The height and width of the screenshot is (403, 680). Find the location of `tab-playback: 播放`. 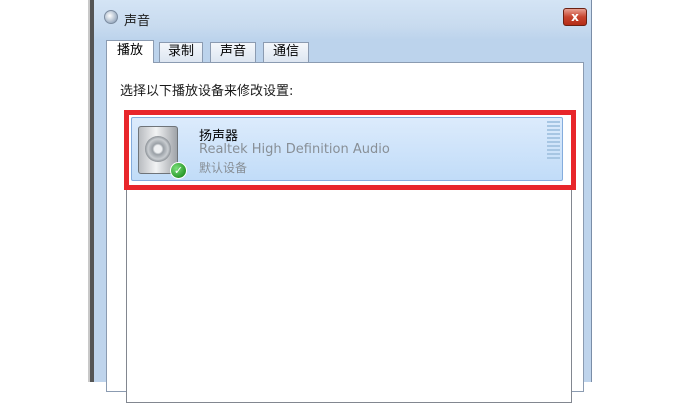

tab-playback: 播放 is located at coordinates (130, 51).